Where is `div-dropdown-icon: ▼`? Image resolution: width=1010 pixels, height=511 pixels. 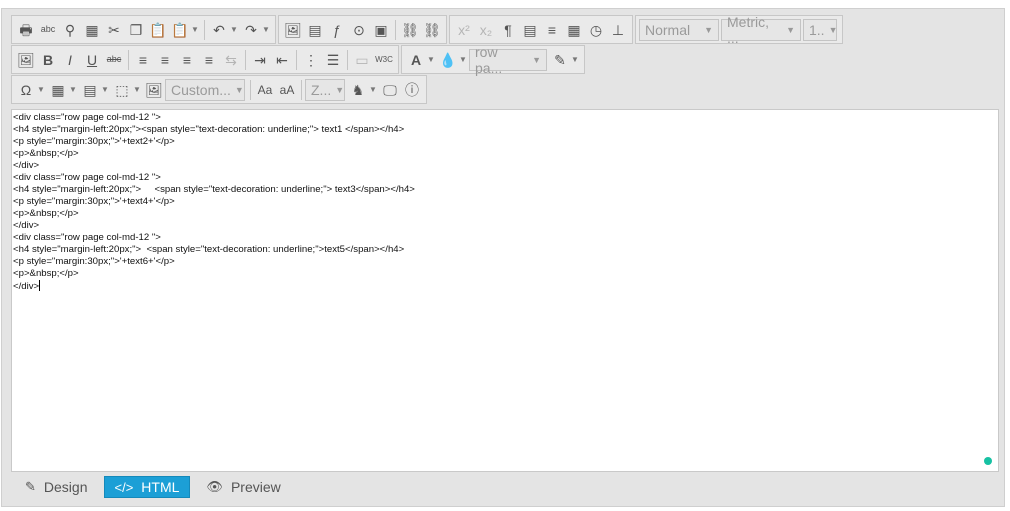 div-dropdown-icon: ▼ is located at coordinates (137, 90).